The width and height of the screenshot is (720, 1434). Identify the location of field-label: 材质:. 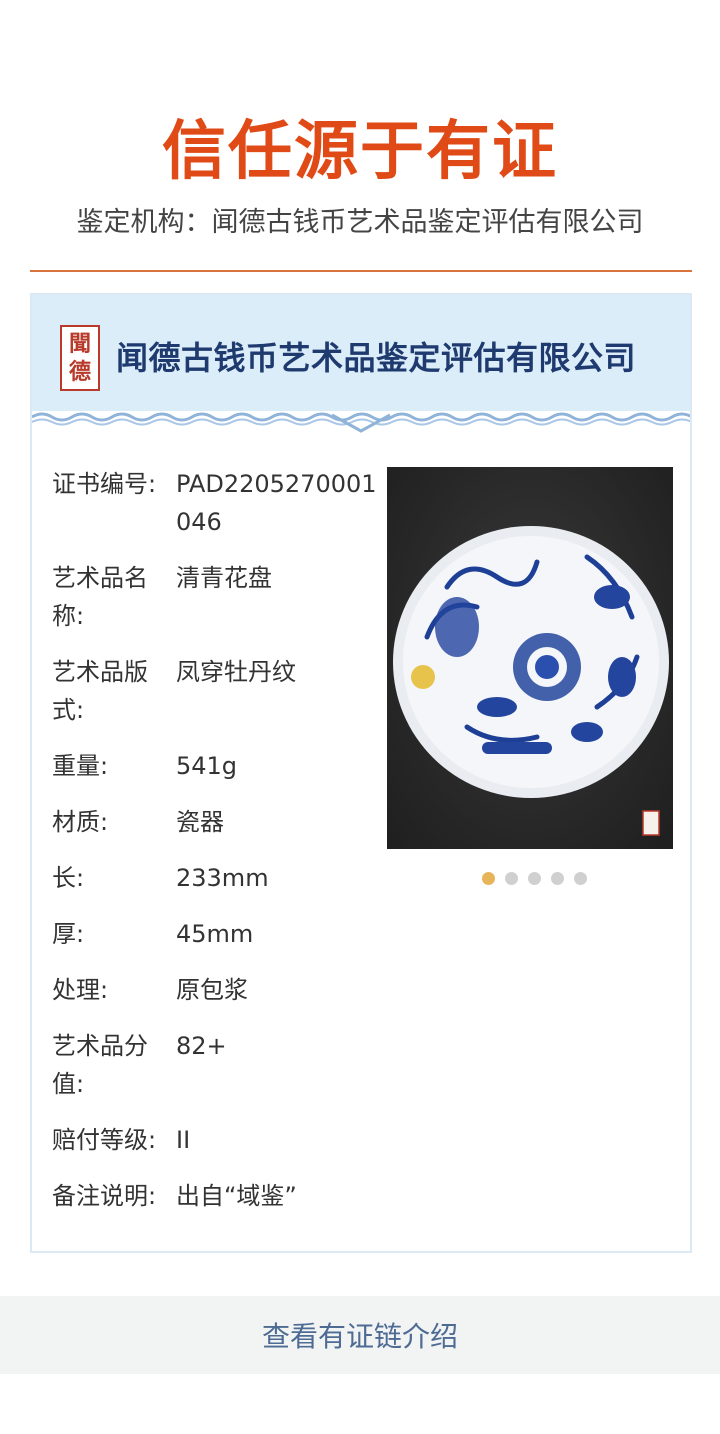
(80, 822).